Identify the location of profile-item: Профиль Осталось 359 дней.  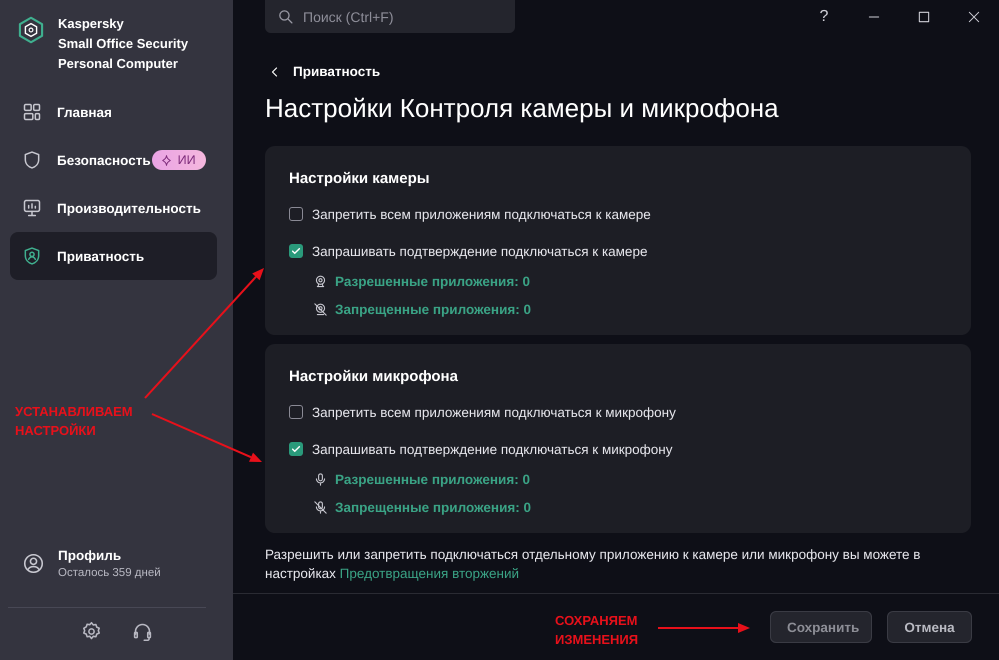
(116, 563).